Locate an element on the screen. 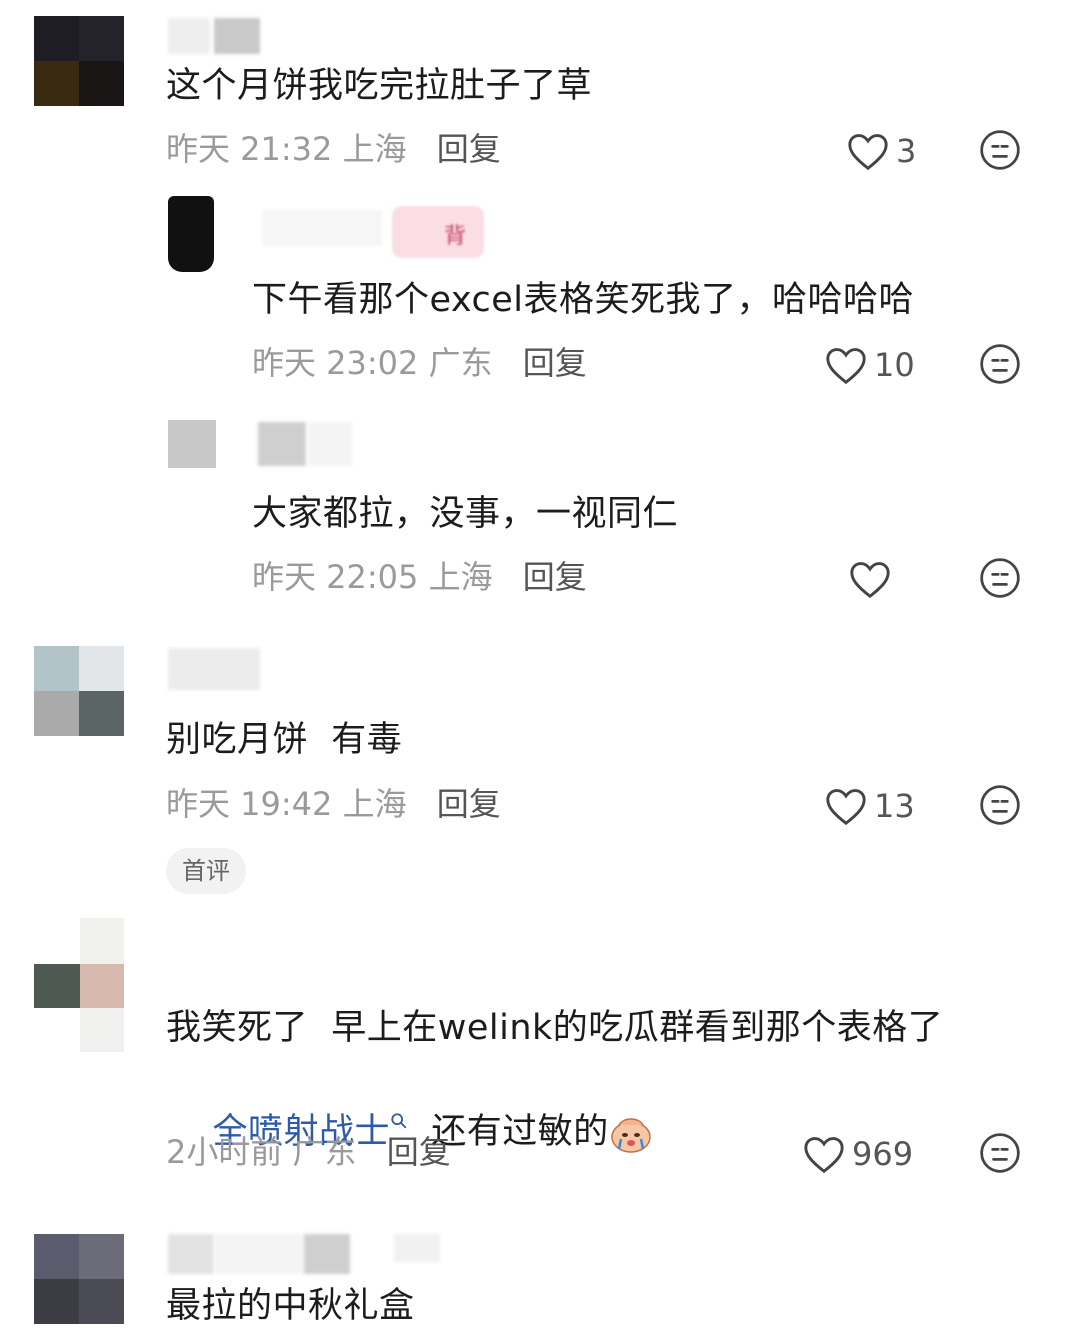 This screenshot has height=1332, width=1080. comment-meta: 昨天 21:32 上海 回复 is located at coordinates (333, 149).